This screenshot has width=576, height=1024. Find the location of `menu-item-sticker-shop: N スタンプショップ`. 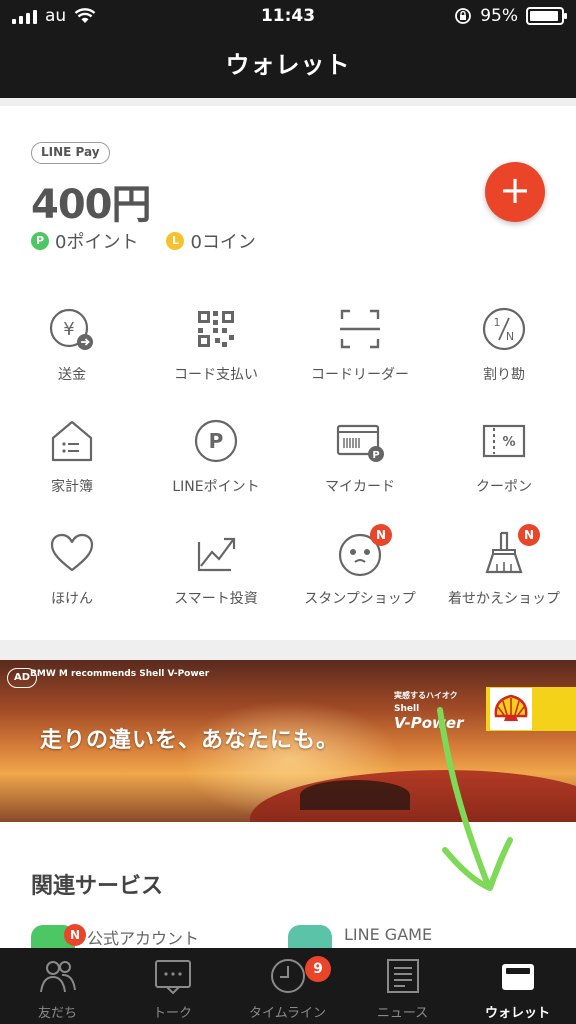

menu-item-sticker-shop: N スタンプショップ is located at coordinates (360, 576).